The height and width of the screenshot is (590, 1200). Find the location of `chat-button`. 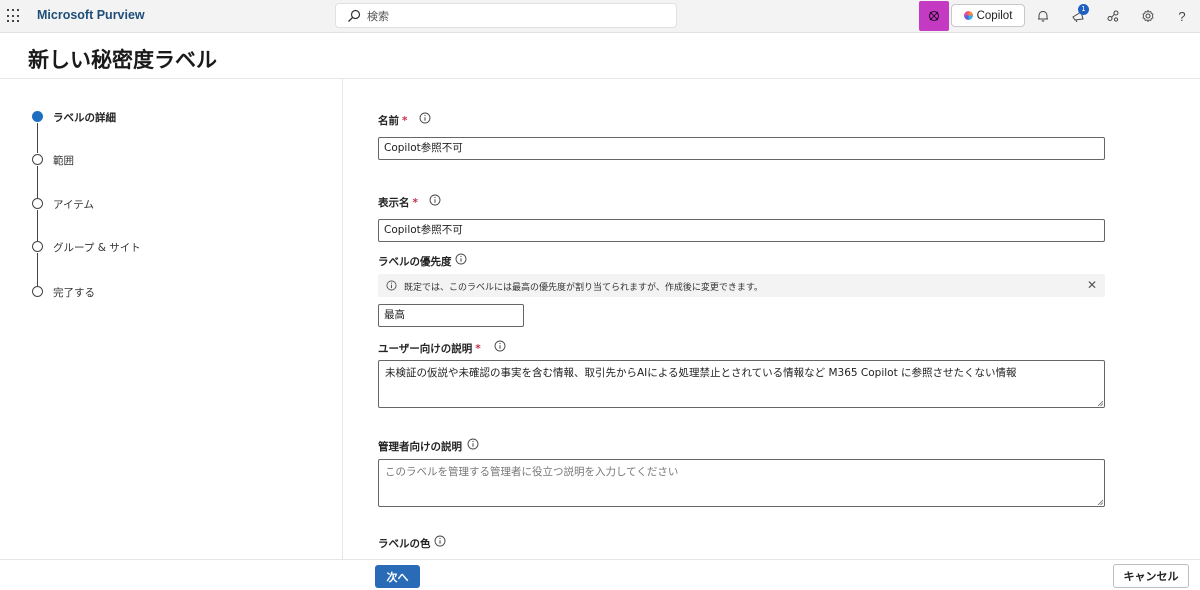

chat-button is located at coordinates (934, 16).